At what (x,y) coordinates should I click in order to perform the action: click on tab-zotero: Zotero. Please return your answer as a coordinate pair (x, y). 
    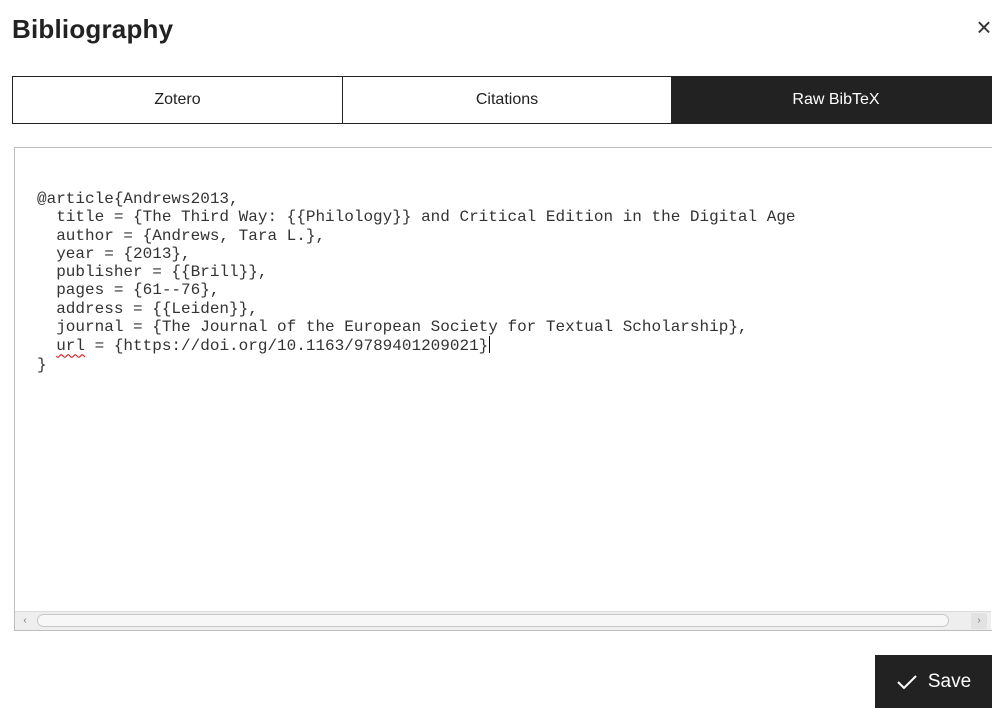
    Looking at the image, I should click on (177, 100).